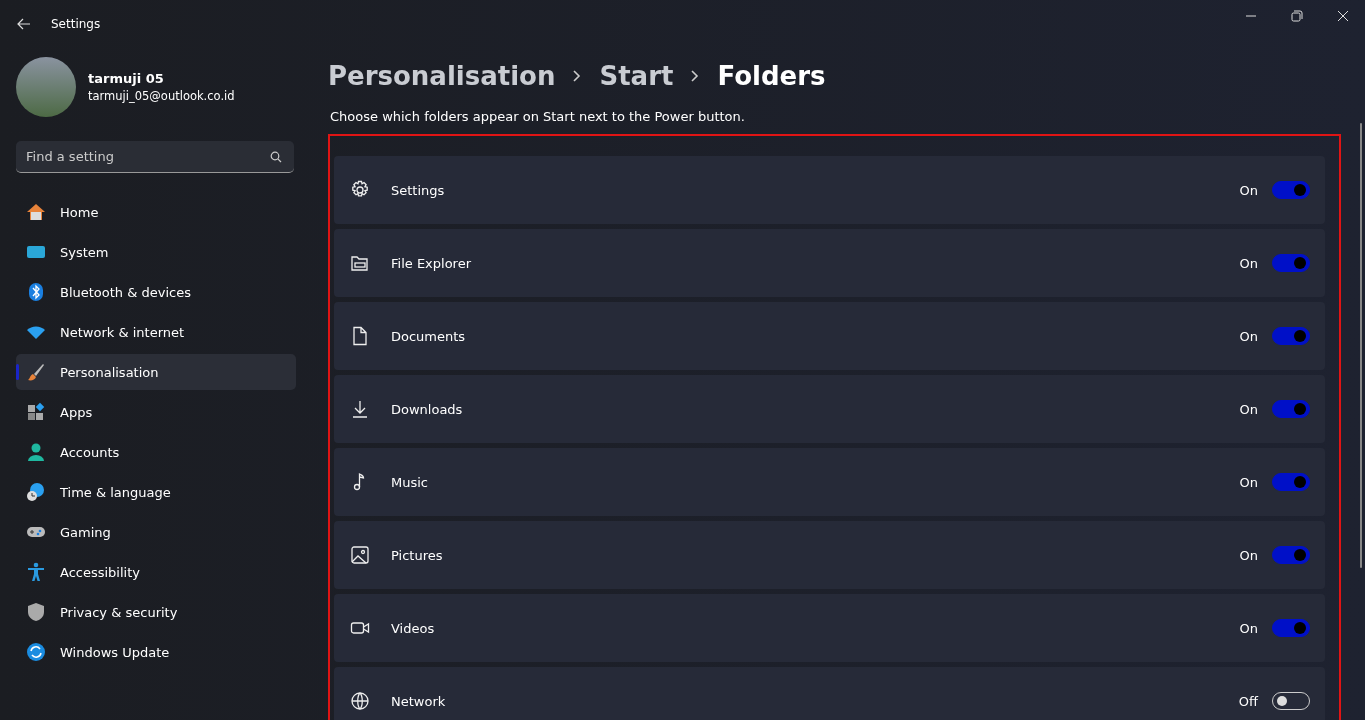  What do you see at coordinates (156, 292) in the screenshot?
I see `nav-item: Bluetooth & devices` at bounding box center [156, 292].